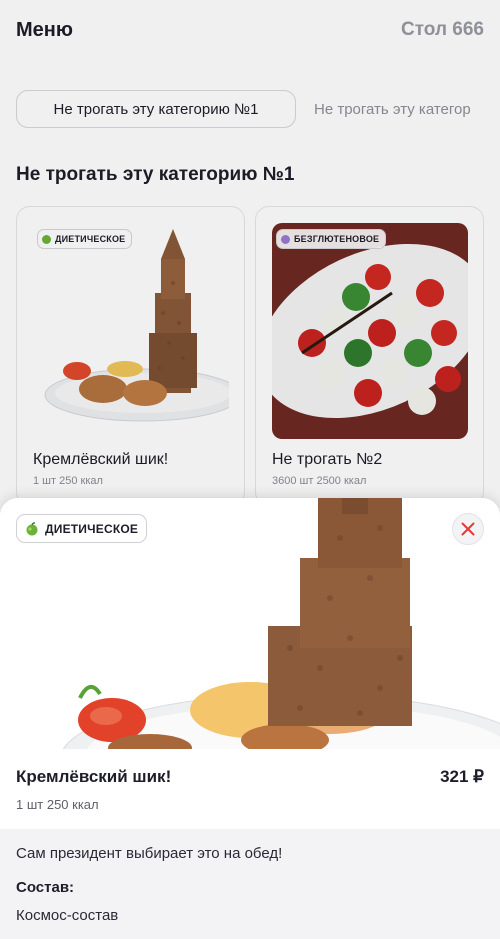 The image size is (500, 939). What do you see at coordinates (32, 528) in the screenshot?
I see `apple-icon` at bounding box center [32, 528].